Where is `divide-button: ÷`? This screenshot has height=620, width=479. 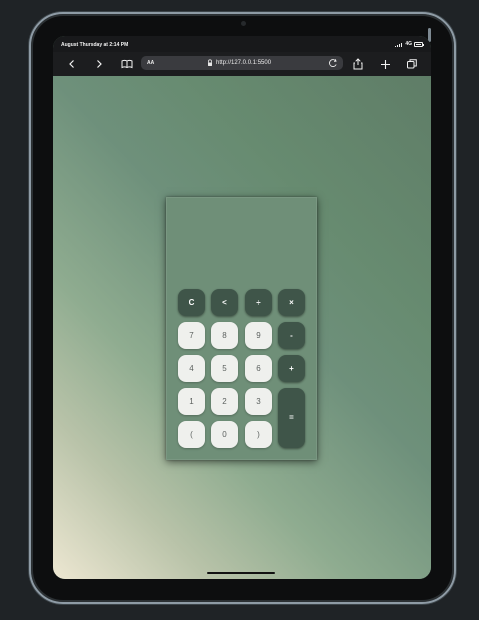
divide-button: ÷ is located at coordinates (258, 302).